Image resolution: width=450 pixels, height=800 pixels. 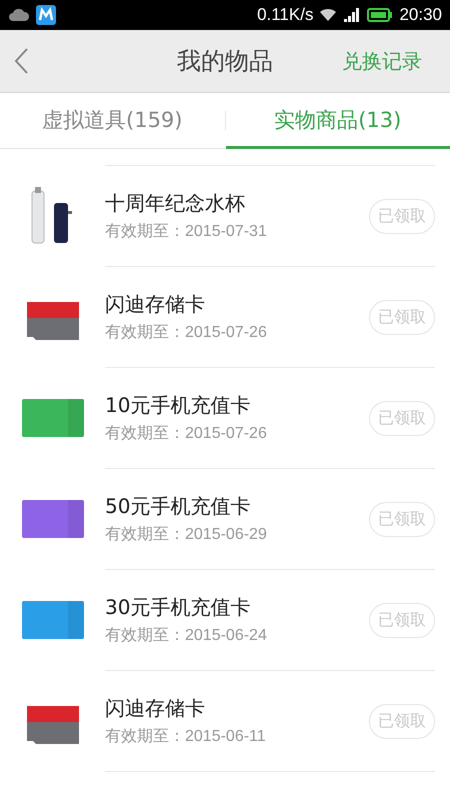 What do you see at coordinates (338, 121) in the screenshot?
I see `tab: 实物商品(13)` at bounding box center [338, 121].